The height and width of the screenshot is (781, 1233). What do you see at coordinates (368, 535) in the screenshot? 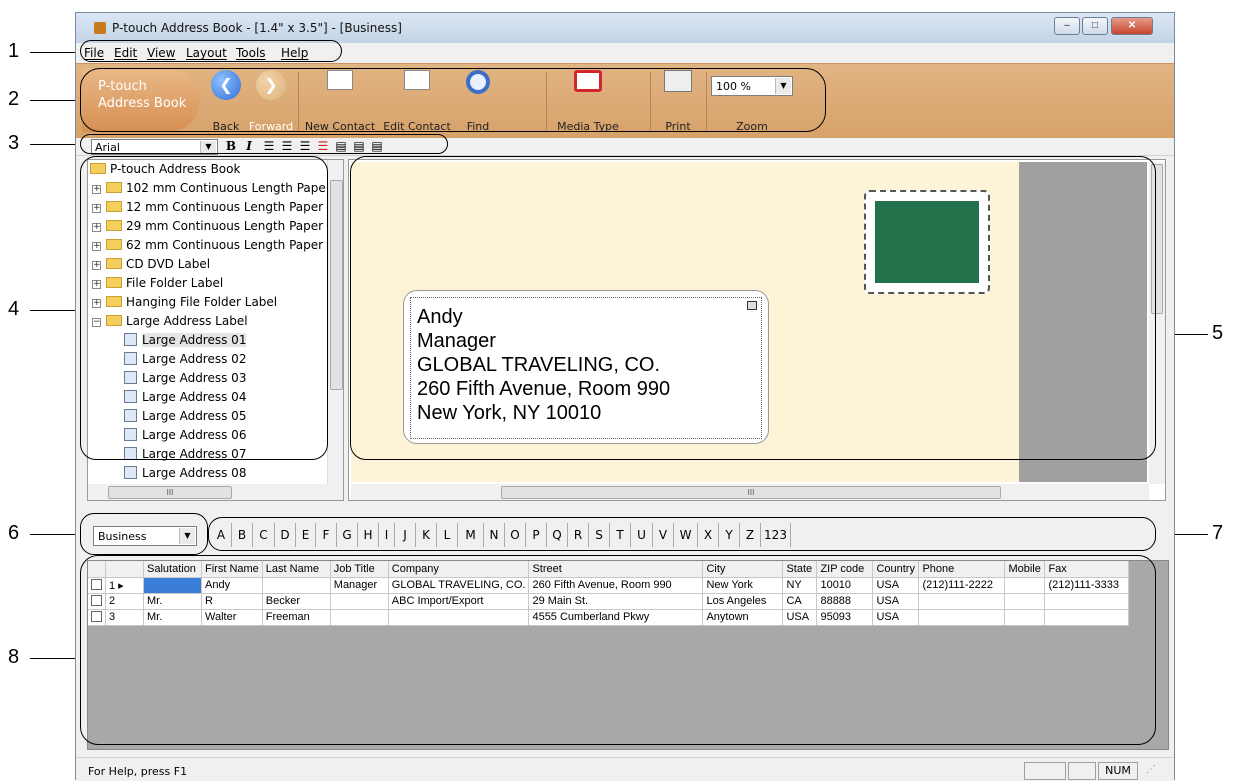
I see `tab-letter: H` at bounding box center [368, 535].